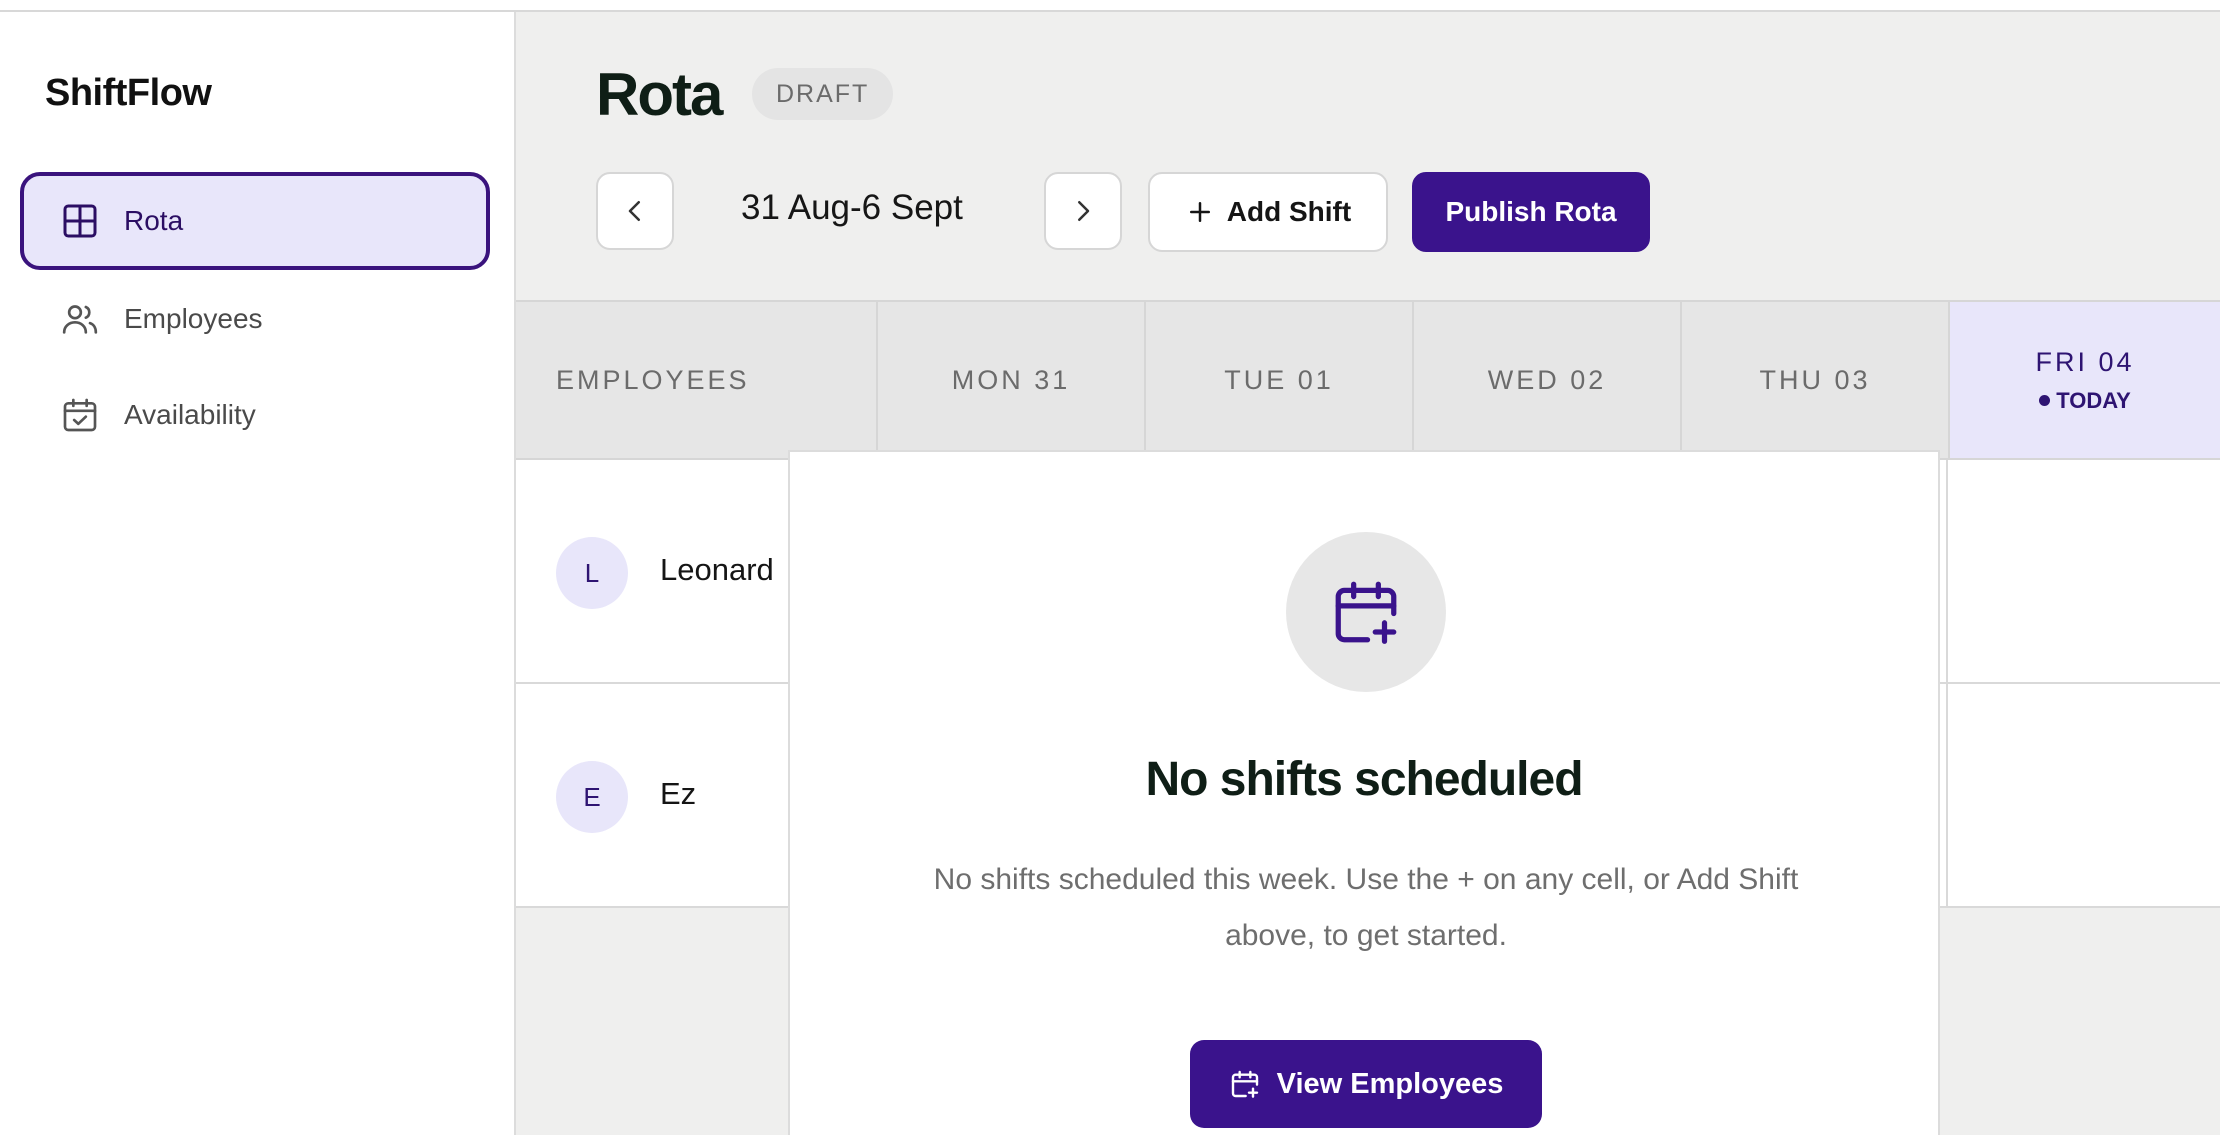  I want to click on day-header-thu: THU 03, so click(1816, 380).